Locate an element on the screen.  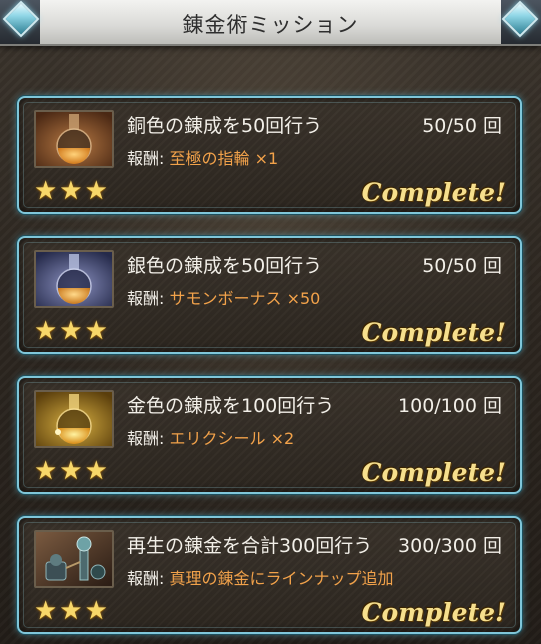
page-title: 錬金術ミッション is located at coordinates (270, 25).